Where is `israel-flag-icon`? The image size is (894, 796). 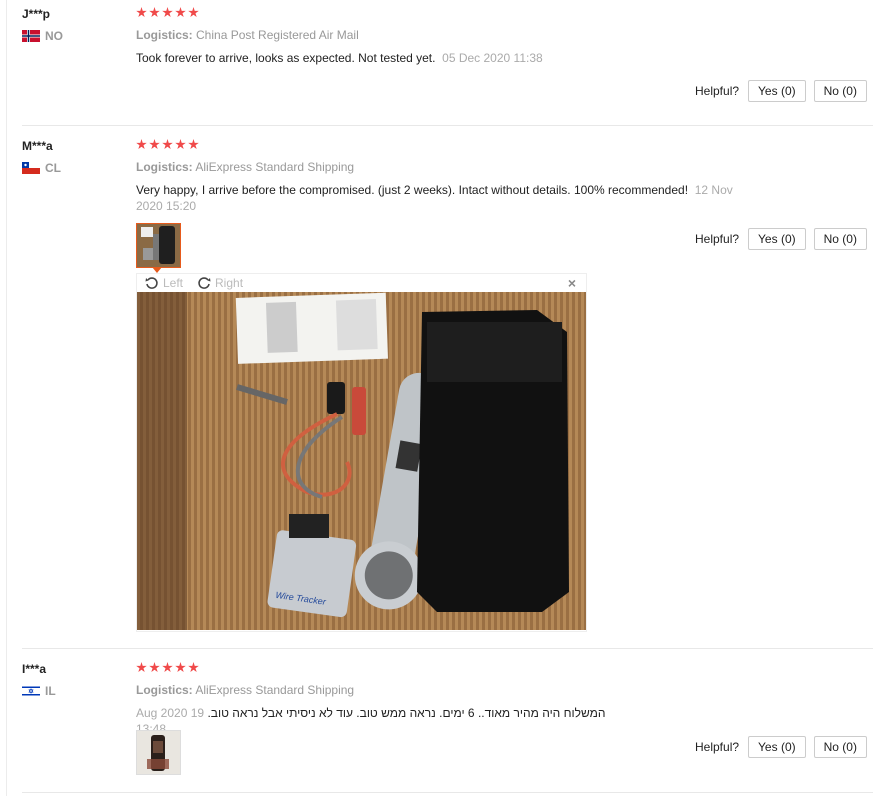 israel-flag-icon is located at coordinates (31, 691).